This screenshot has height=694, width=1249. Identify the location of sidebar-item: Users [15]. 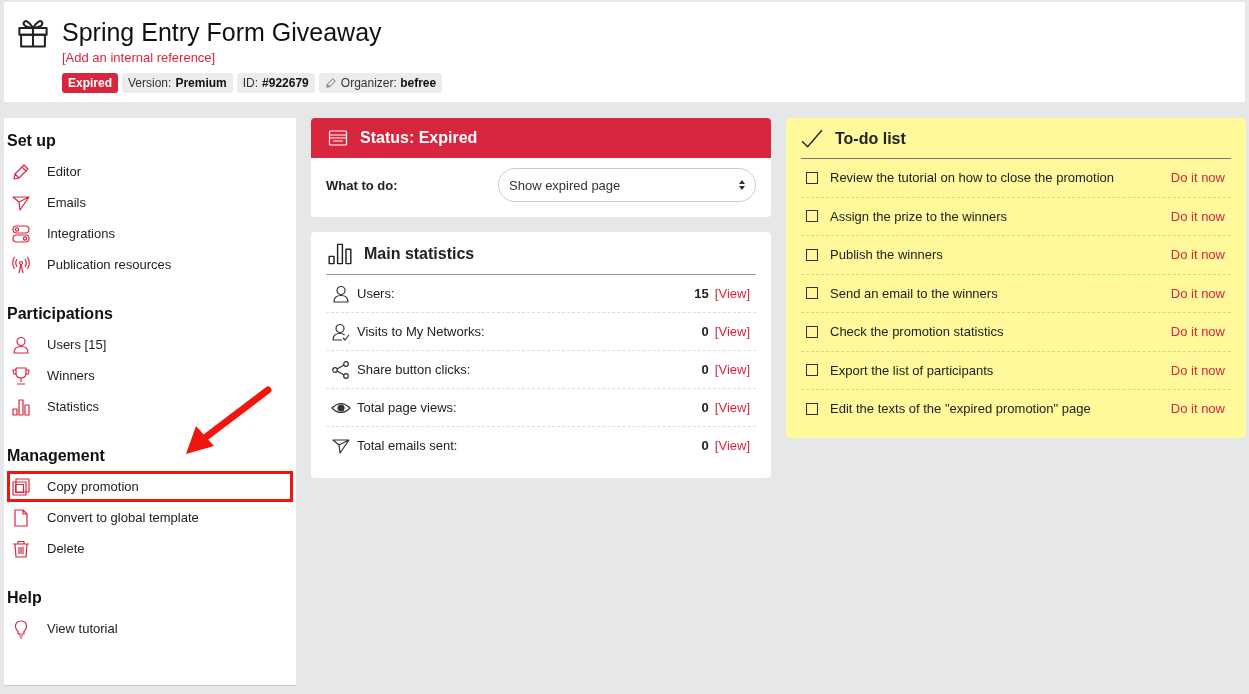
(150, 344).